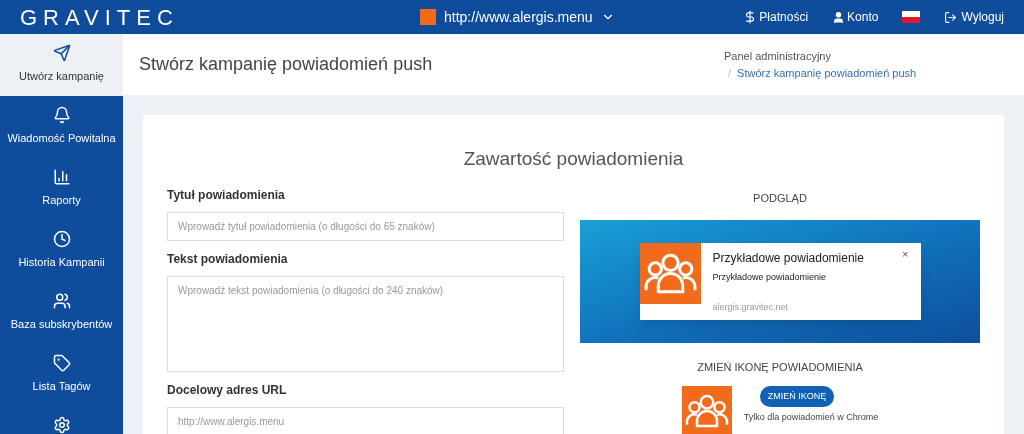 Image resolution: width=1024 pixels, height=434 pixels. I want to click on field-label: Tytuł powiadomienia, so click(226, 195).